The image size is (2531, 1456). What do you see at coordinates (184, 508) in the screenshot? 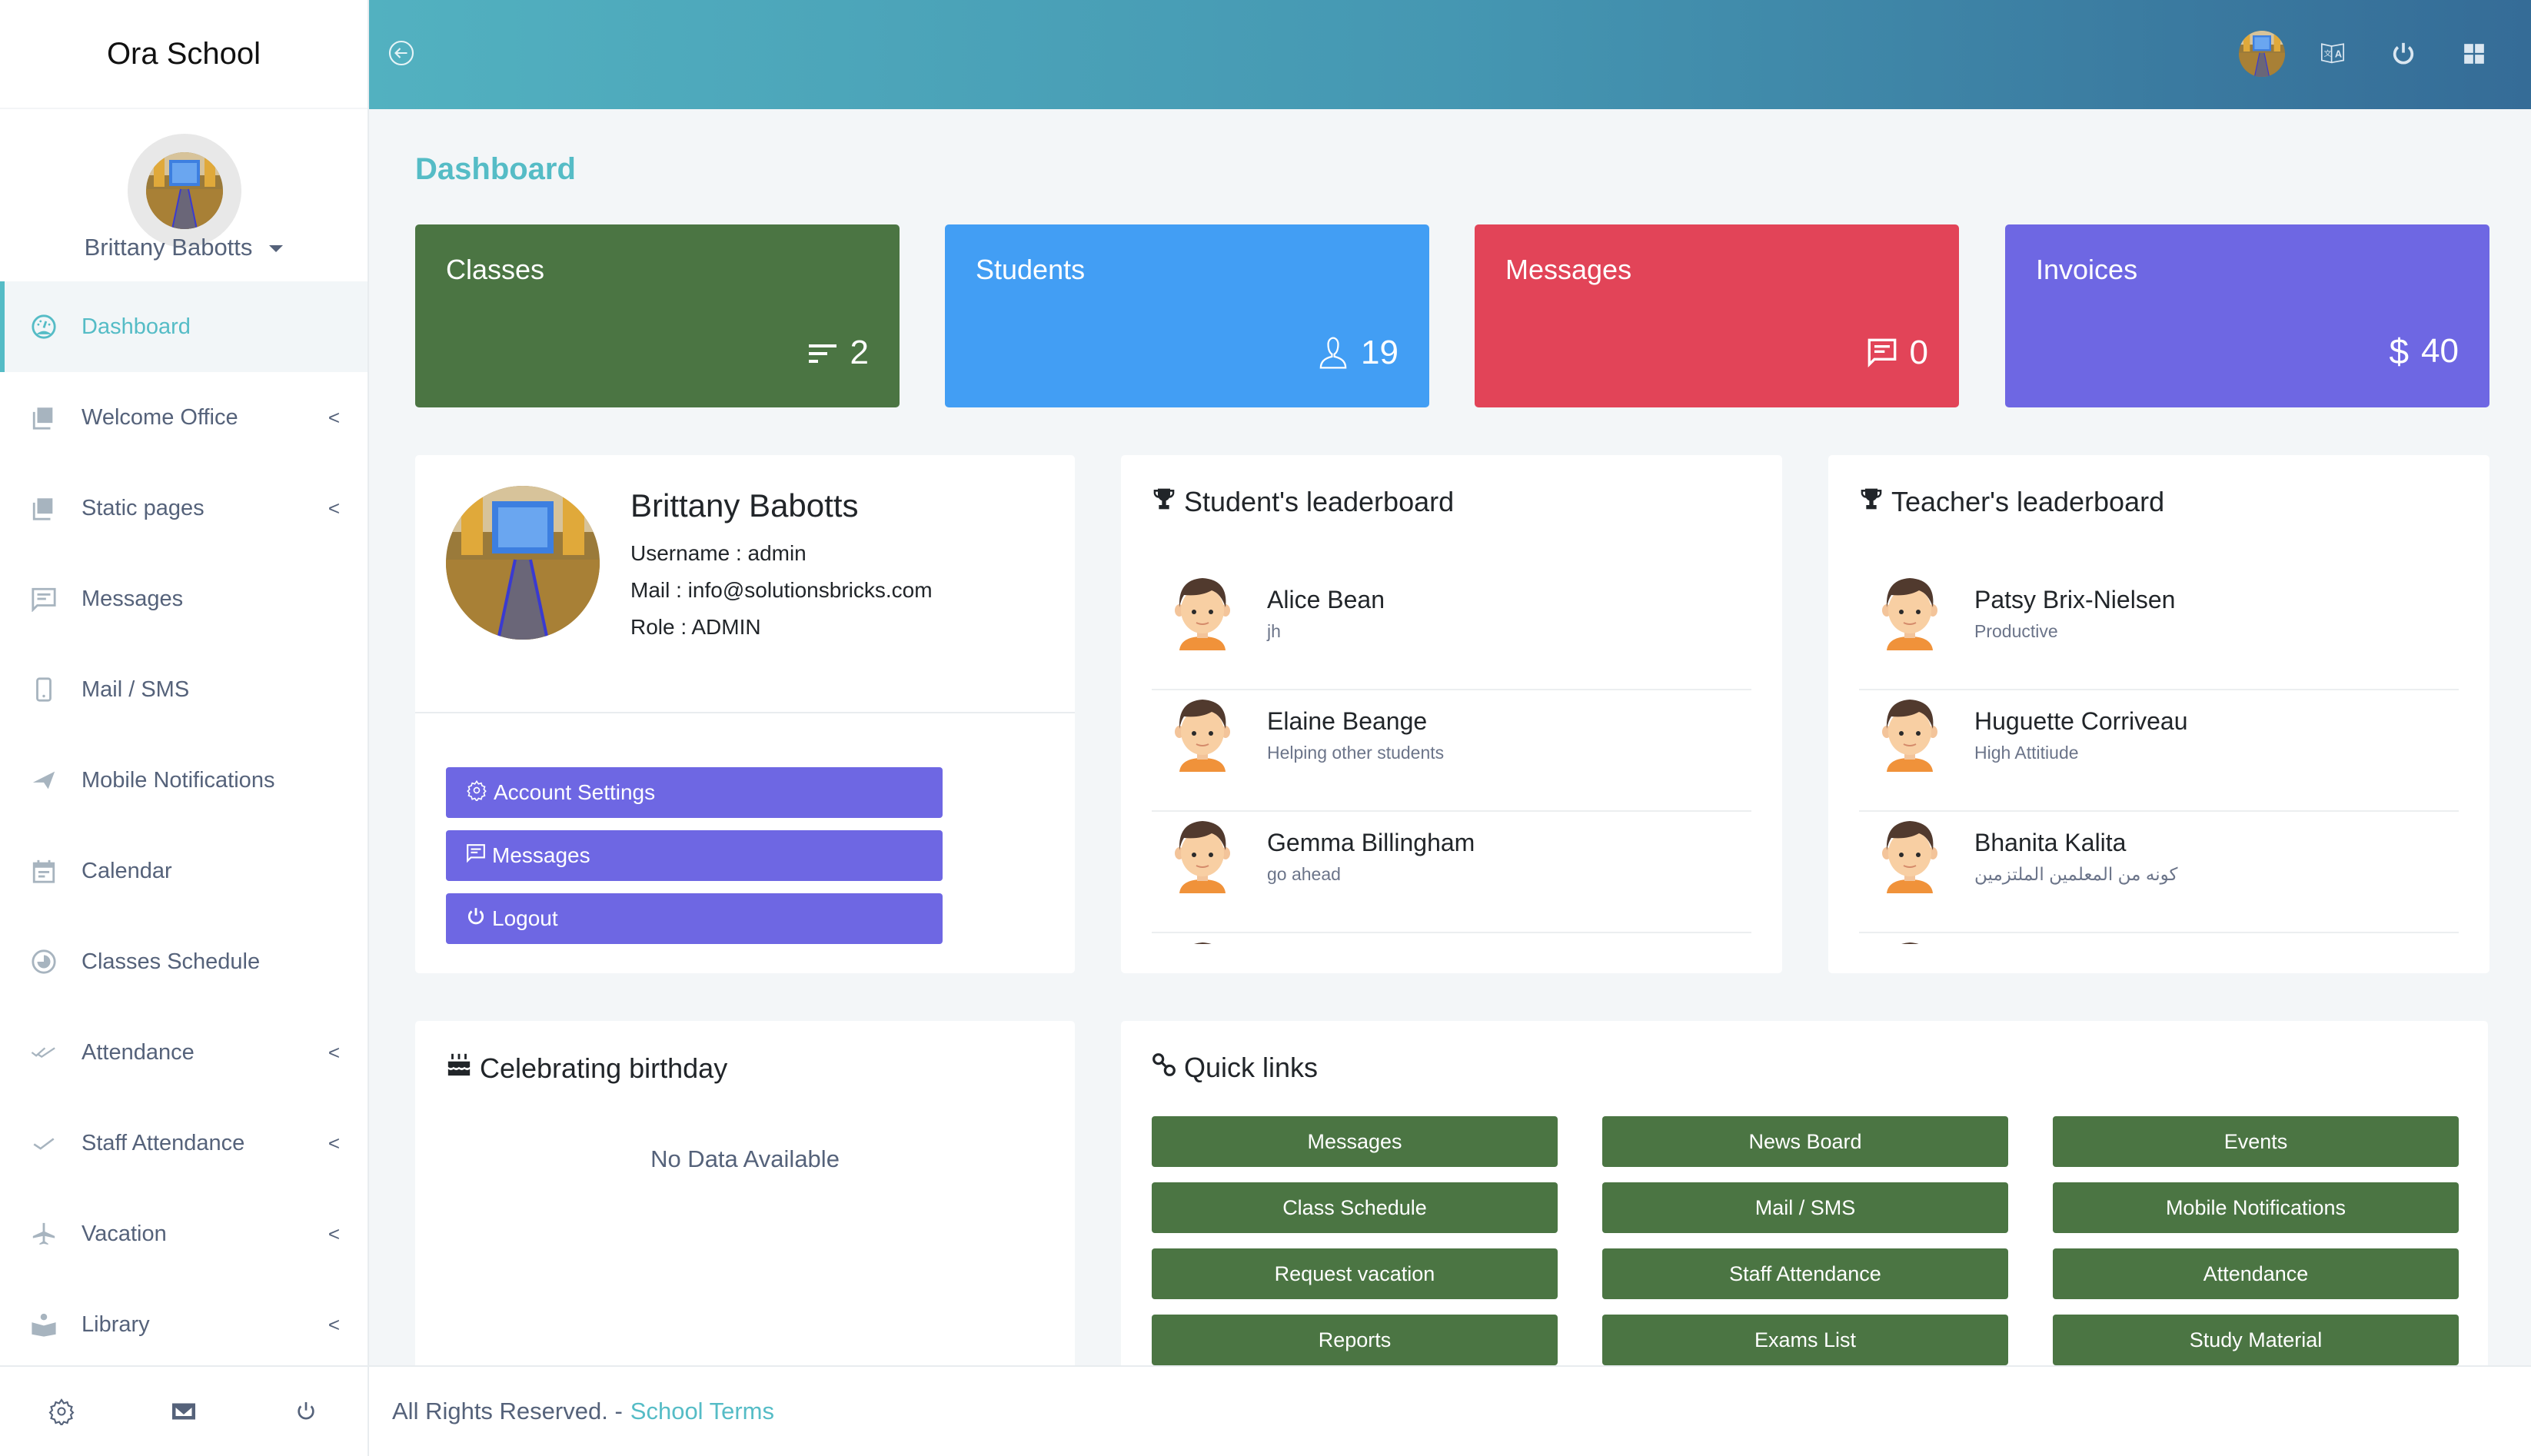
I see `sidebar-item-static-pages: Static pages <` at bounding box center [184, 508].